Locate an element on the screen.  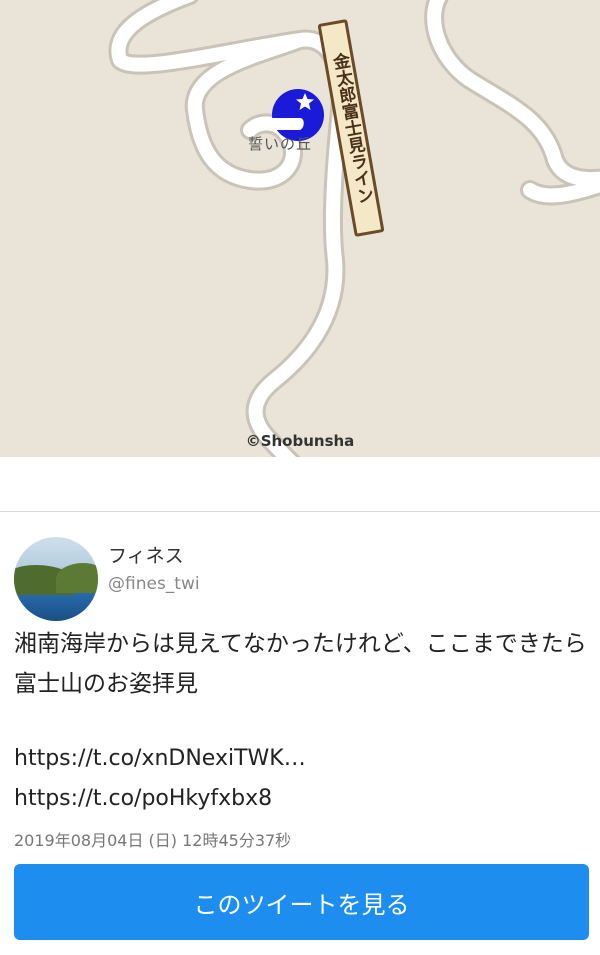
place-label: 誓いの丘 is located at coordinates (280, 144).